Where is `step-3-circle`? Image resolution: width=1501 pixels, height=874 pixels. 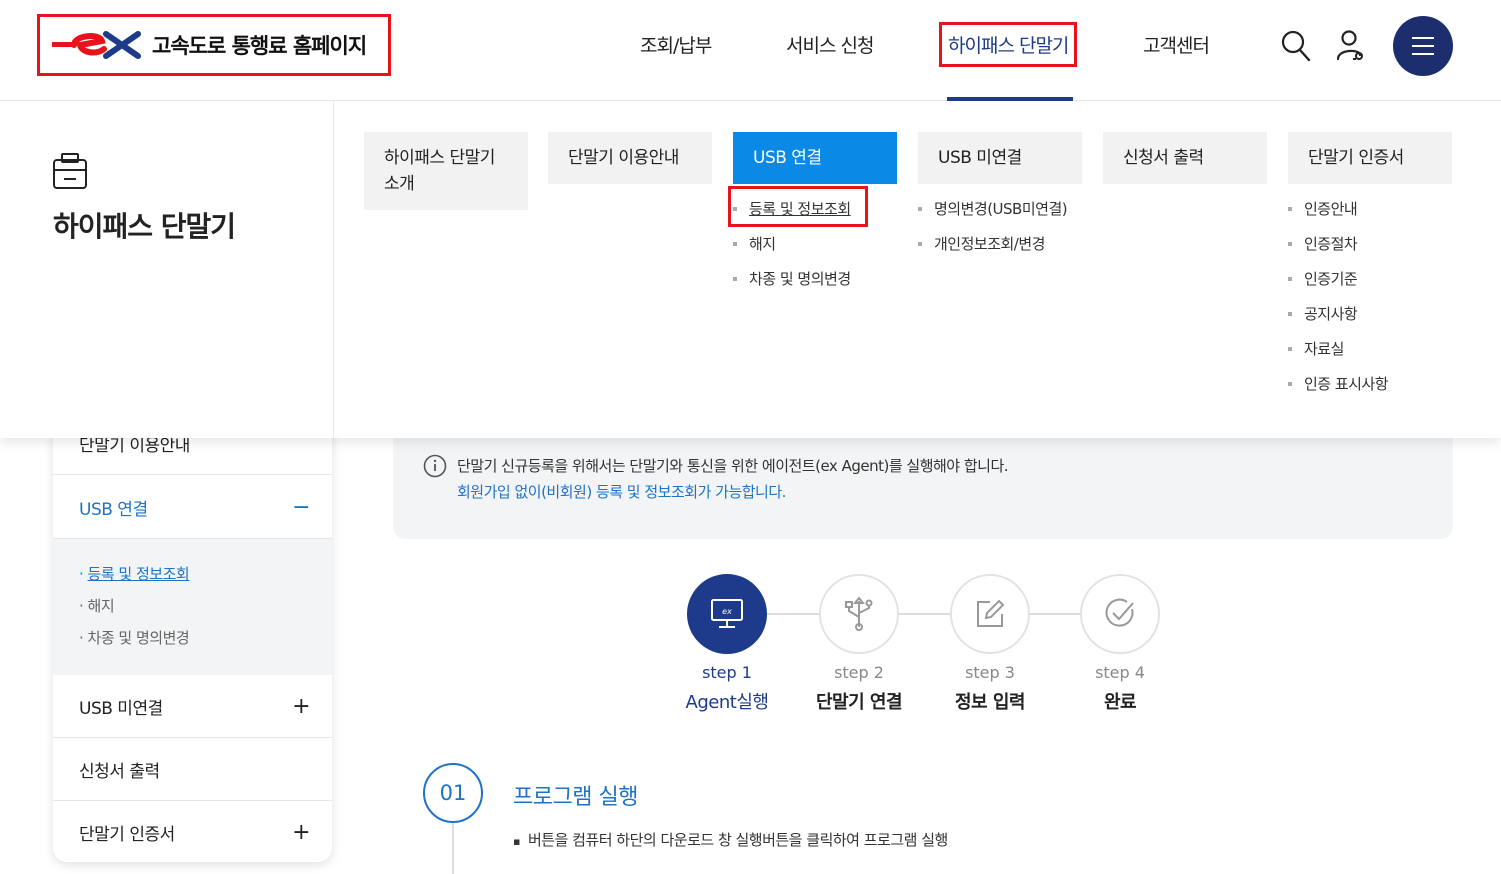
step-3-circle is located at coordinates (990, 614).